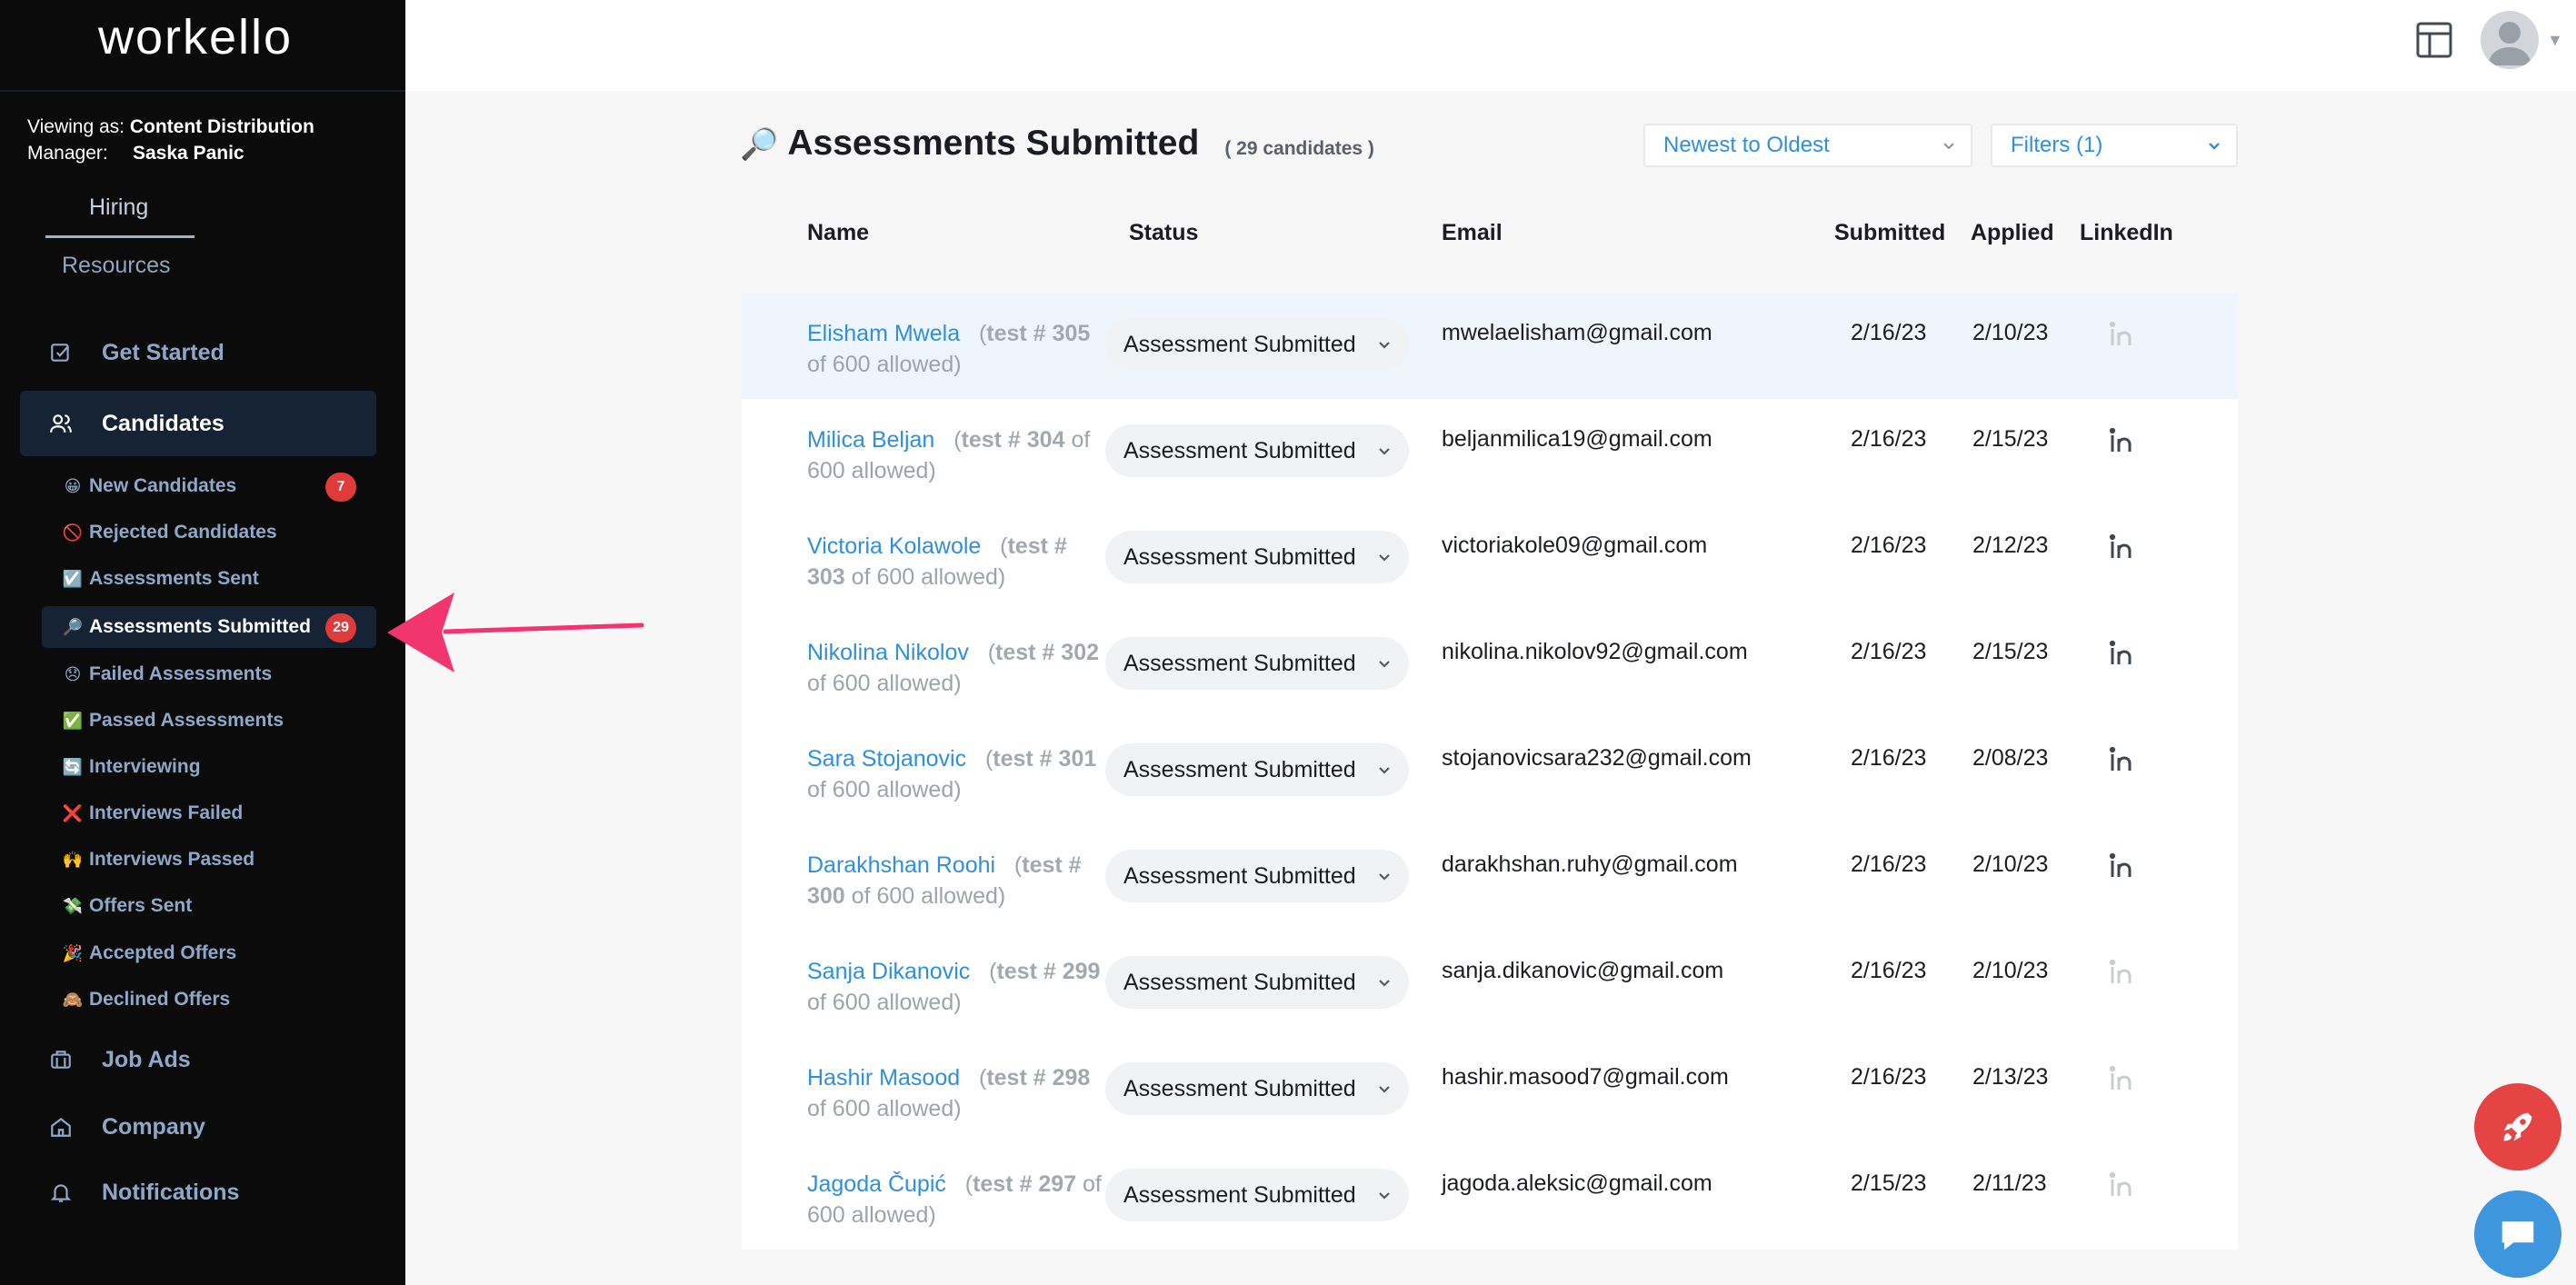 The height and width of the screenshot is (1285, 2576). Describe the element at coordinates (888, 652) in the screenshot. I see `candidate-name-link: Nikolina Nikolov` at that location.